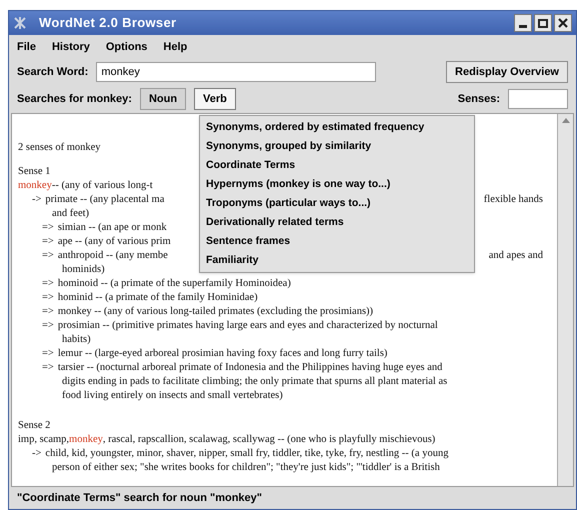 Image resolution: width=577 pixels, height=510 pixels. Describe the element at coordinates (114, 242) in the screenshot. I see `entry-text: ape -- (any of various prim` at that location.